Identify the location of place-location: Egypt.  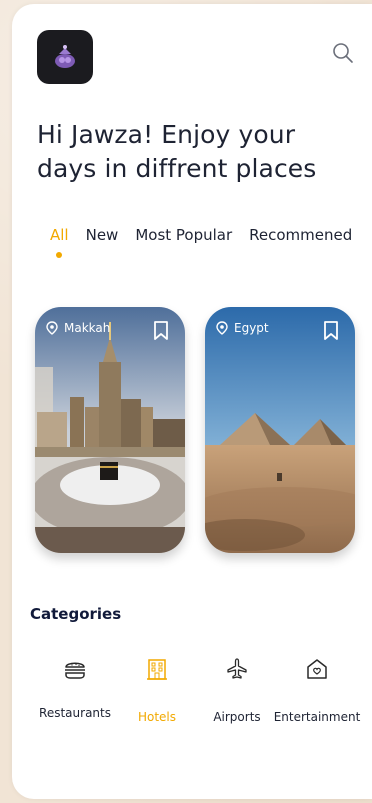
(242, 328).